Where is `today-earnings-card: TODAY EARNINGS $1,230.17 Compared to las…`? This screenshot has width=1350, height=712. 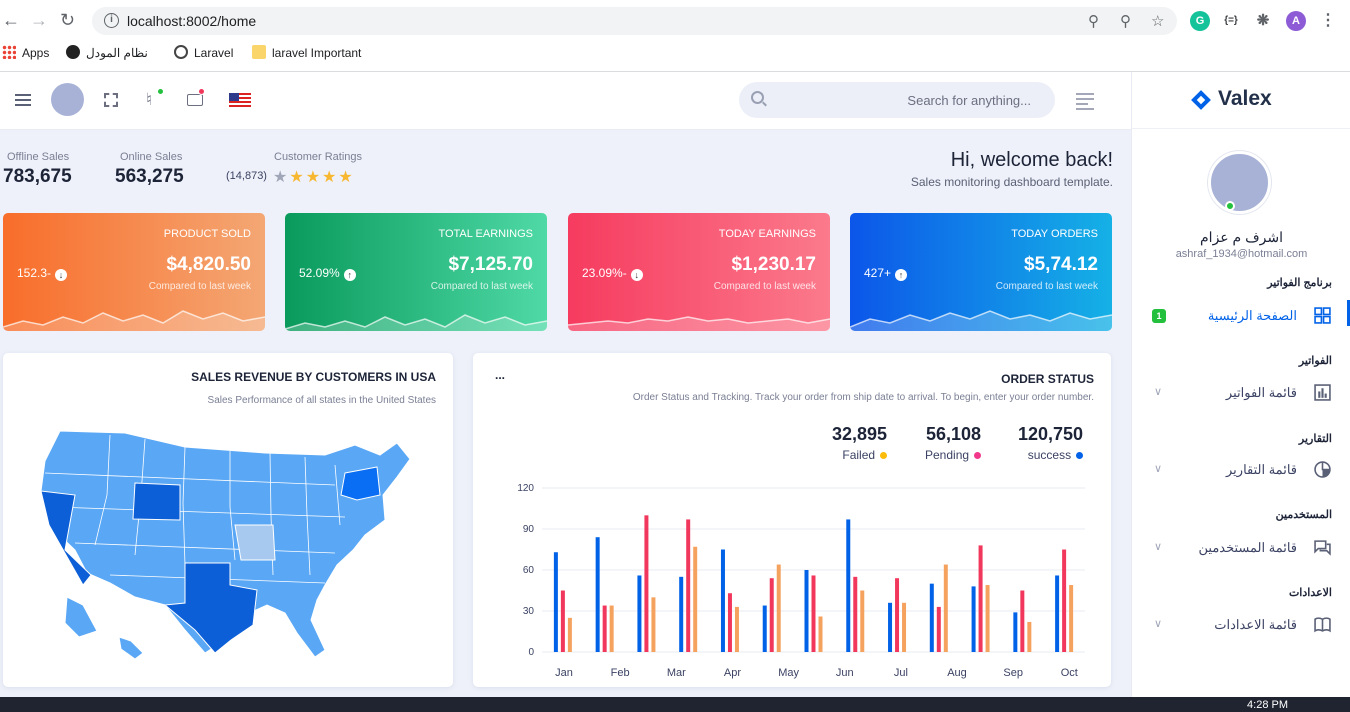
today-earnings-card: TODAY EARNINGS $1,230.17 Compared to las… is located at coordinates (699, 272).